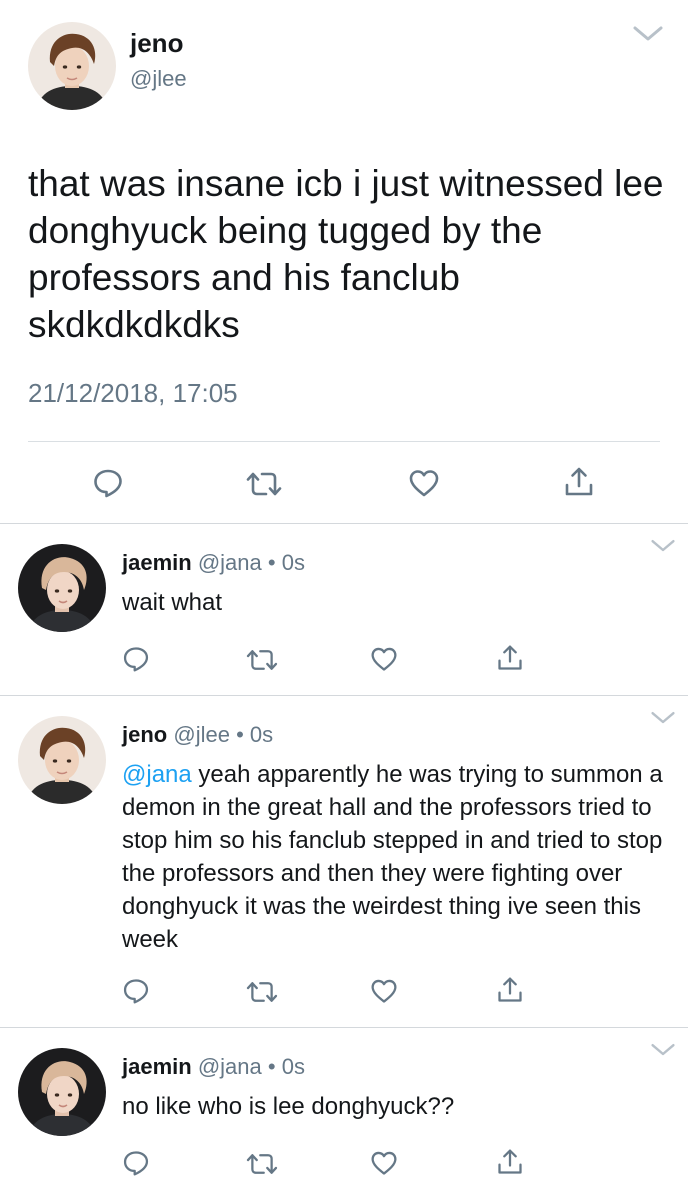  I want to click on reply-tweet: jaemin @jana • 0s wait what, so click(344, 609).